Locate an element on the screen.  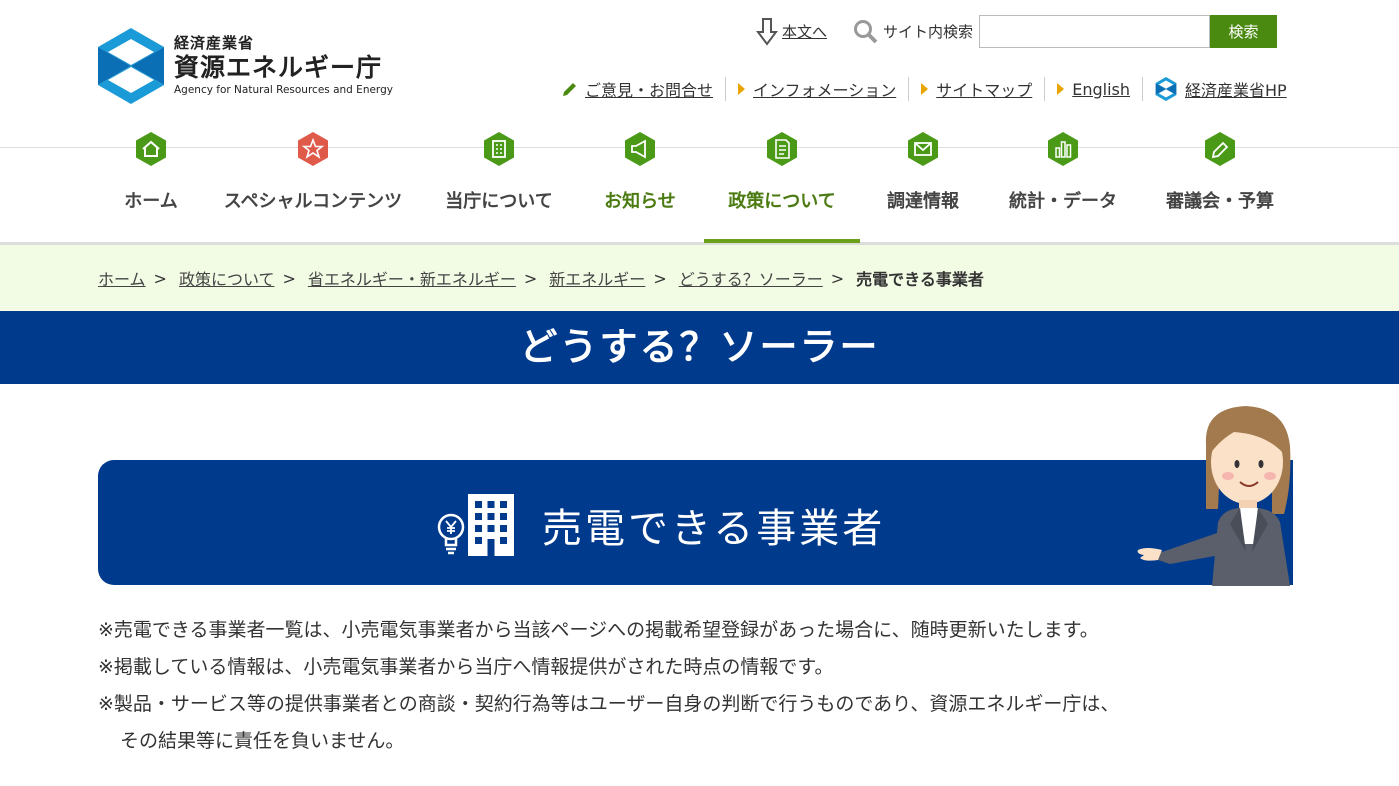
nav-item-statistics: 統計・データ is located at coordinates (1063, 187).